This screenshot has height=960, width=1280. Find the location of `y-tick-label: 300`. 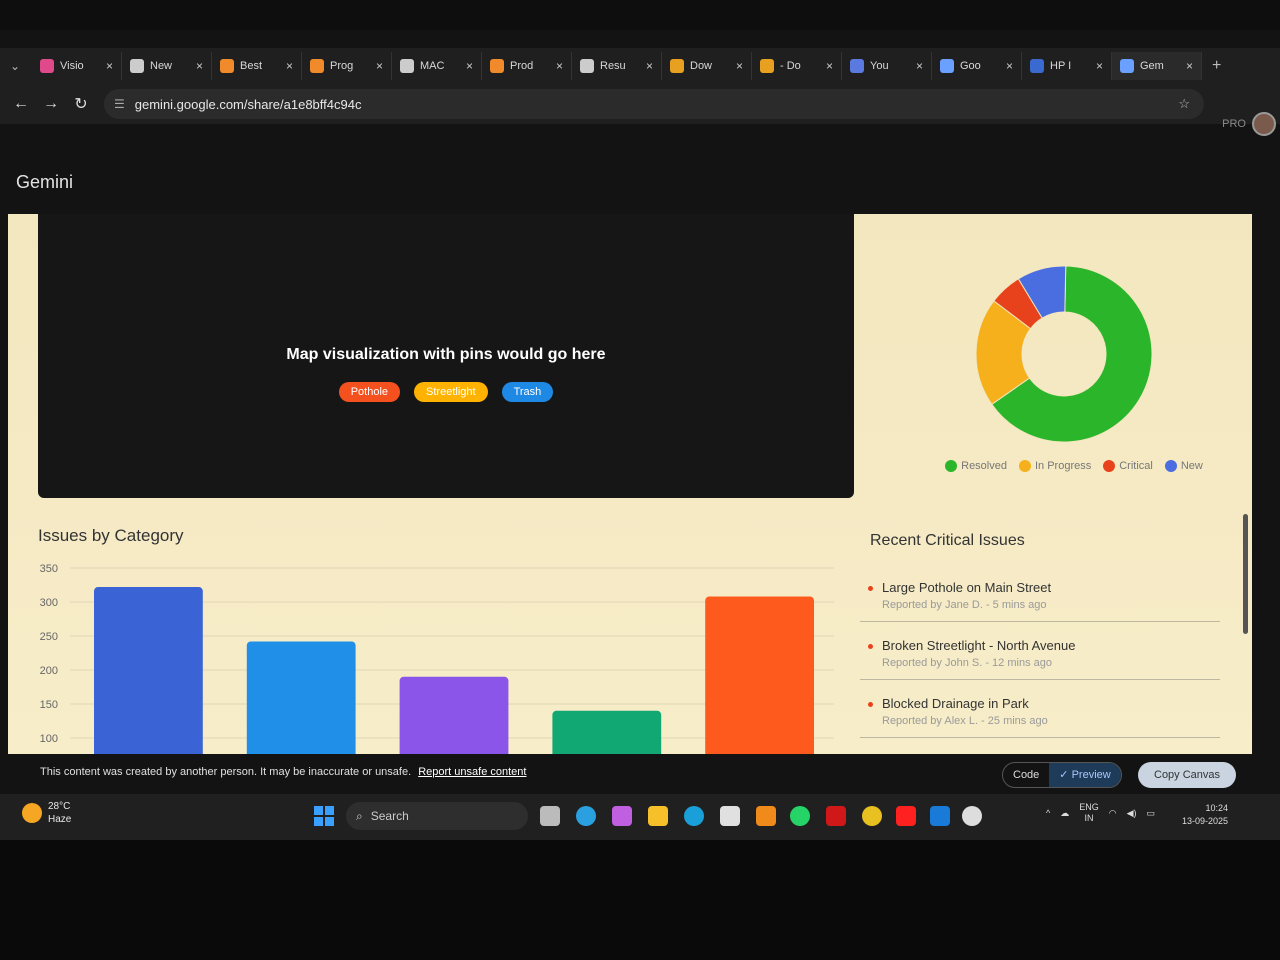

y-tick-label: 300 is located at coordinates (49, 603).